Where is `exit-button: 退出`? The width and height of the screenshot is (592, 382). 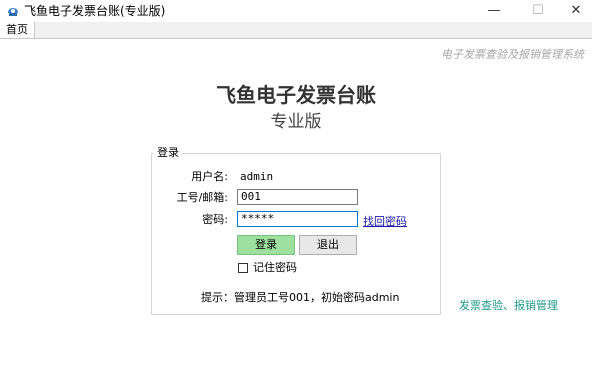
exit-button: 退出 is located at coordinates (328, 245).